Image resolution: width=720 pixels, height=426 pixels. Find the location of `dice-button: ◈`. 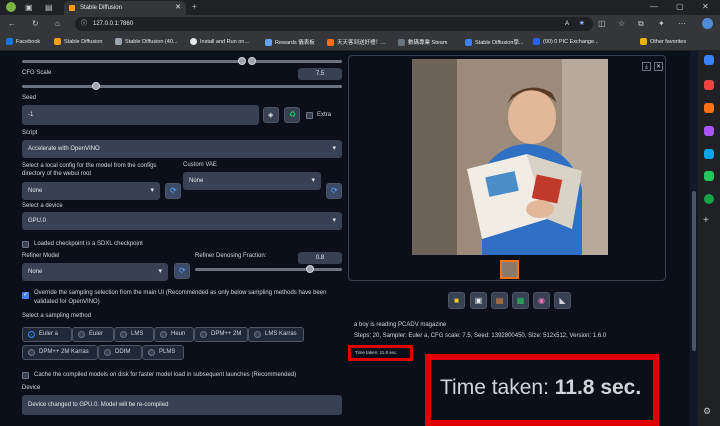

dice-button: ◈ is located at coordinates (271, 115).